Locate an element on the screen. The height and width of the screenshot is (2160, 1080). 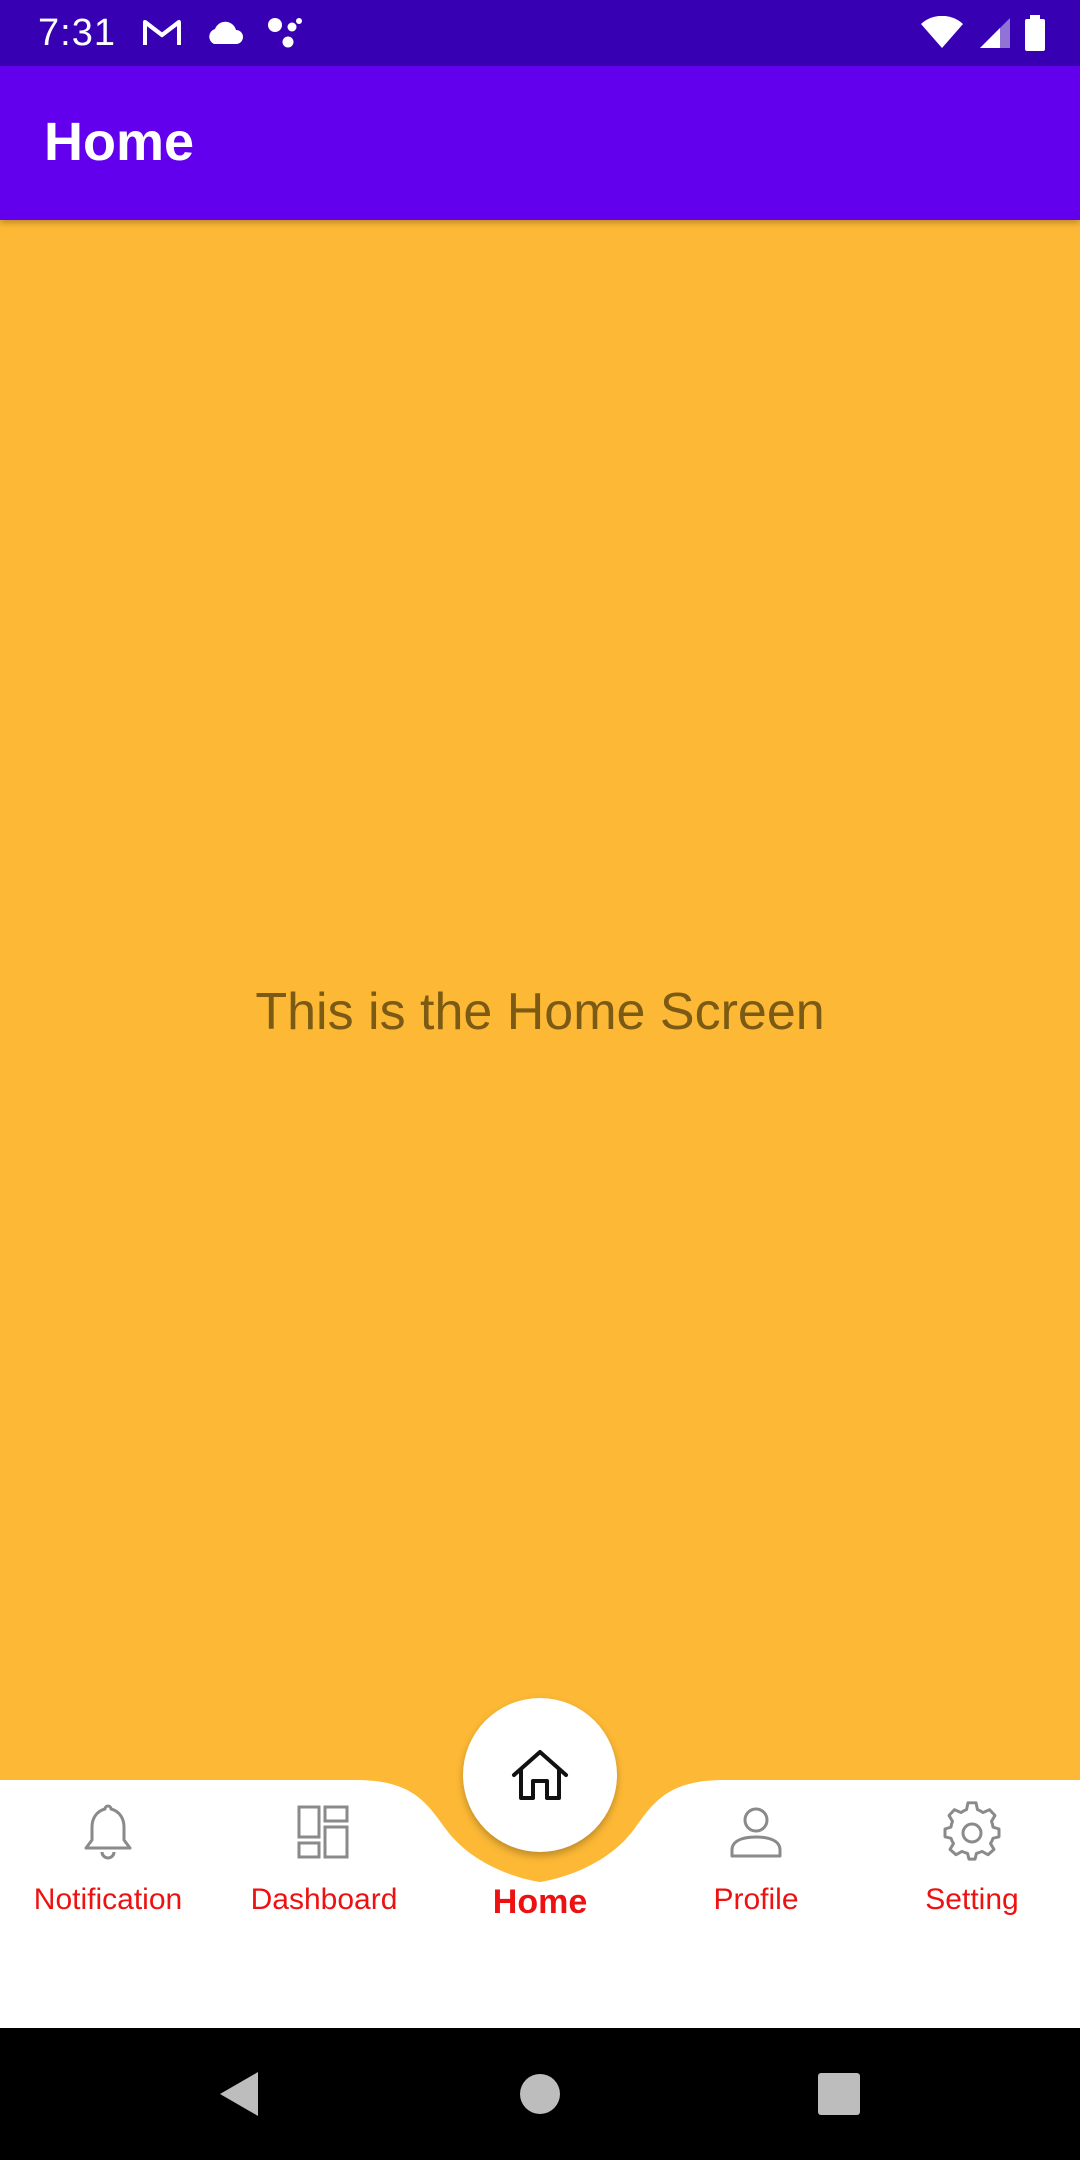
home-circle-icon is located at coordinates (540, 2094).